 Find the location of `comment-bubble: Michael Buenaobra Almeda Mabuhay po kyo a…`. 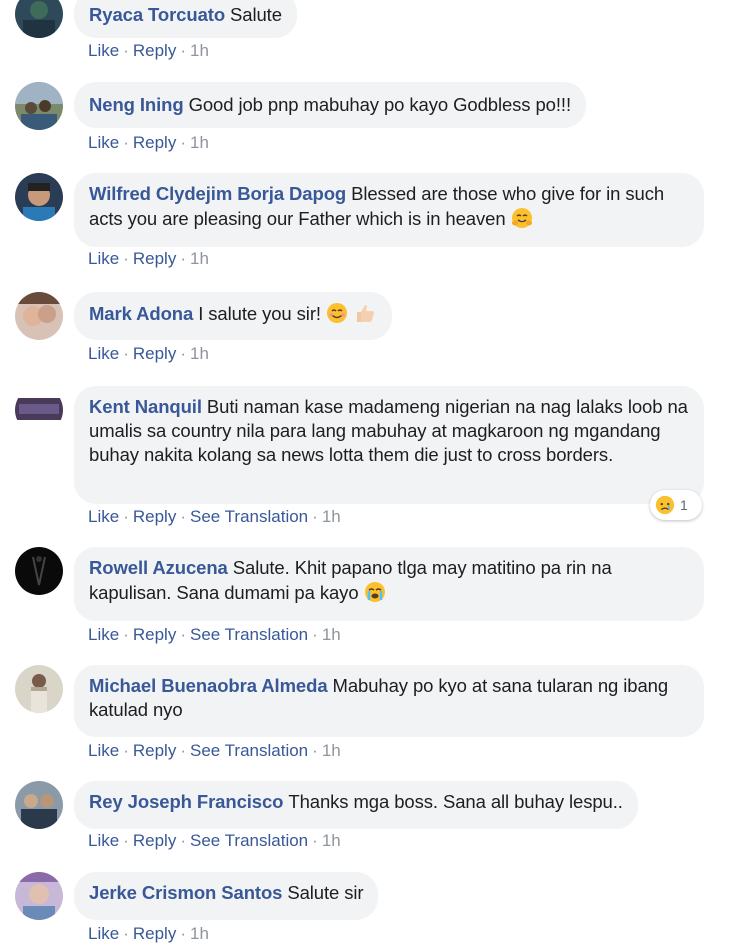

comment-bubble: Michael Buenaobra Almeda Mabuhay po kyo a… is located at coordinates (389, 701).